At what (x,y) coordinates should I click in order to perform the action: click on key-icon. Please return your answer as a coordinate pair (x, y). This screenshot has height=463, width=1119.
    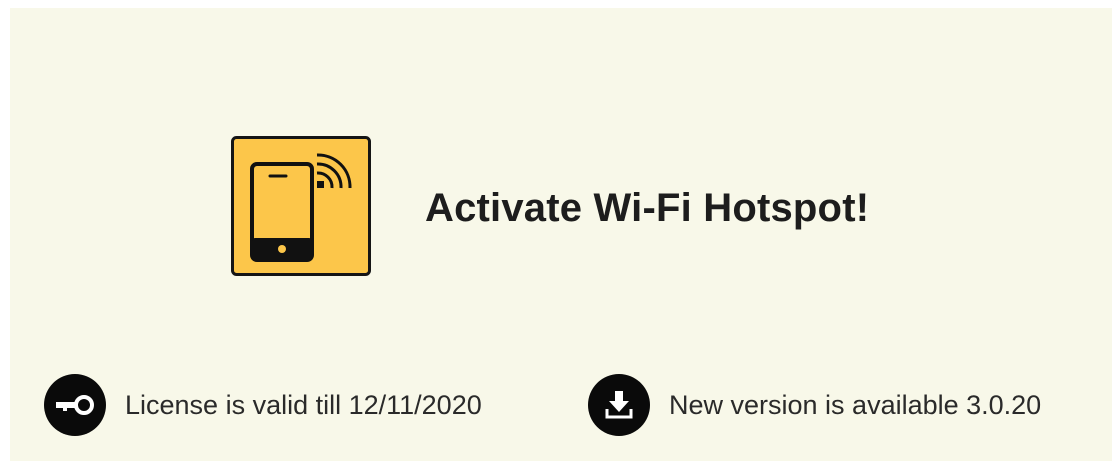
    Looking at the image, I should click on (75, 405).